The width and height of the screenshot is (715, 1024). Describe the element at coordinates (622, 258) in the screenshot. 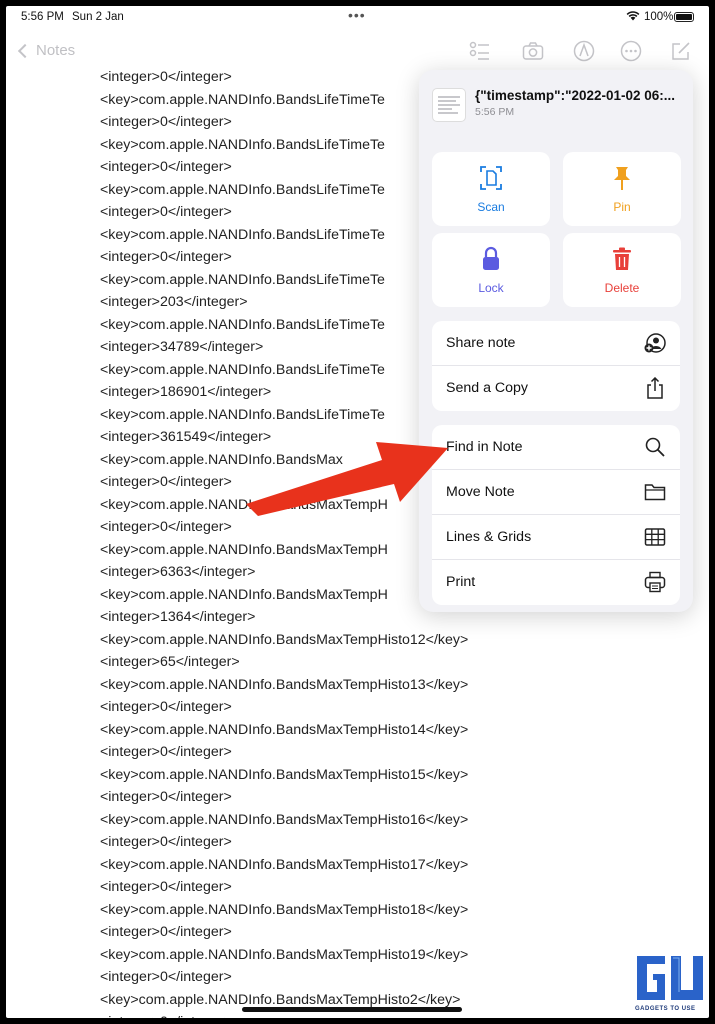

I see `trash-icon` at that location.